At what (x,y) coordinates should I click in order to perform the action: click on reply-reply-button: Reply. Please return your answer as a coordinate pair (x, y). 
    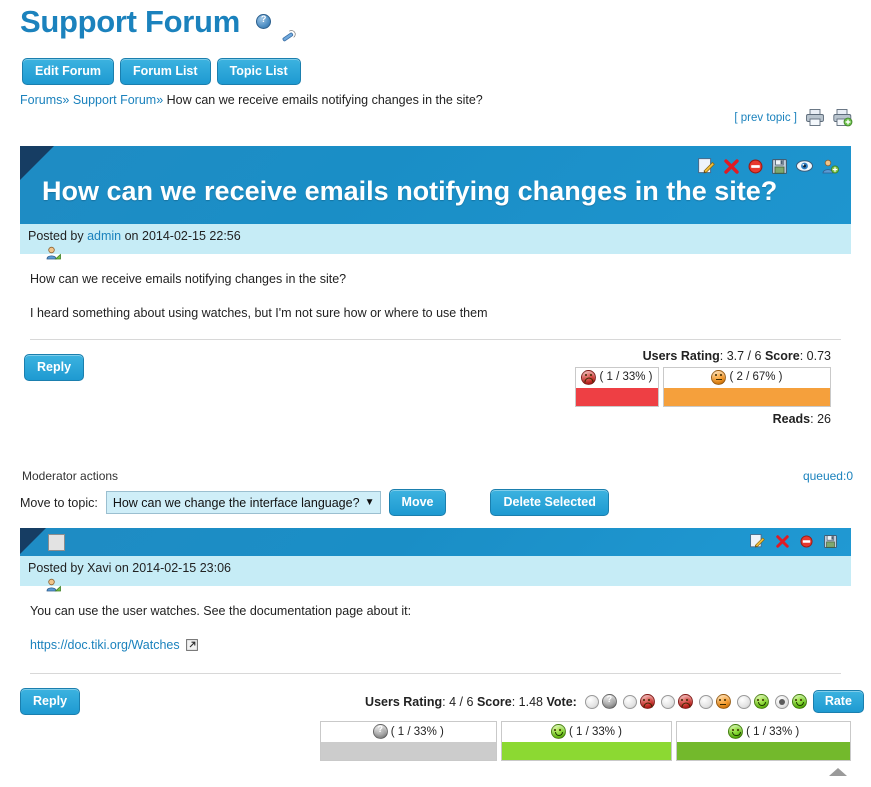
    Looking at the image, I should click on (50, 701).